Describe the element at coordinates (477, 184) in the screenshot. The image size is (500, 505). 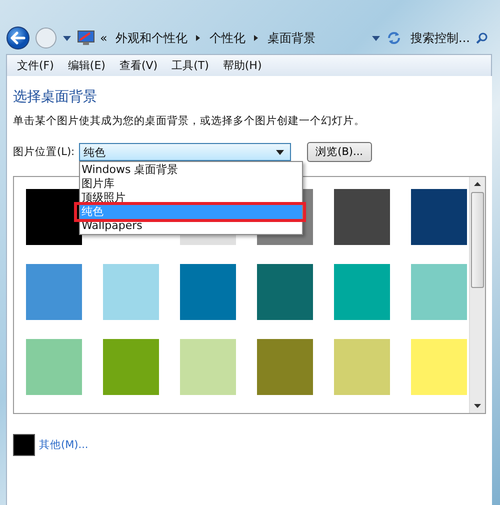
I see `scroll-up-icon` at that location.